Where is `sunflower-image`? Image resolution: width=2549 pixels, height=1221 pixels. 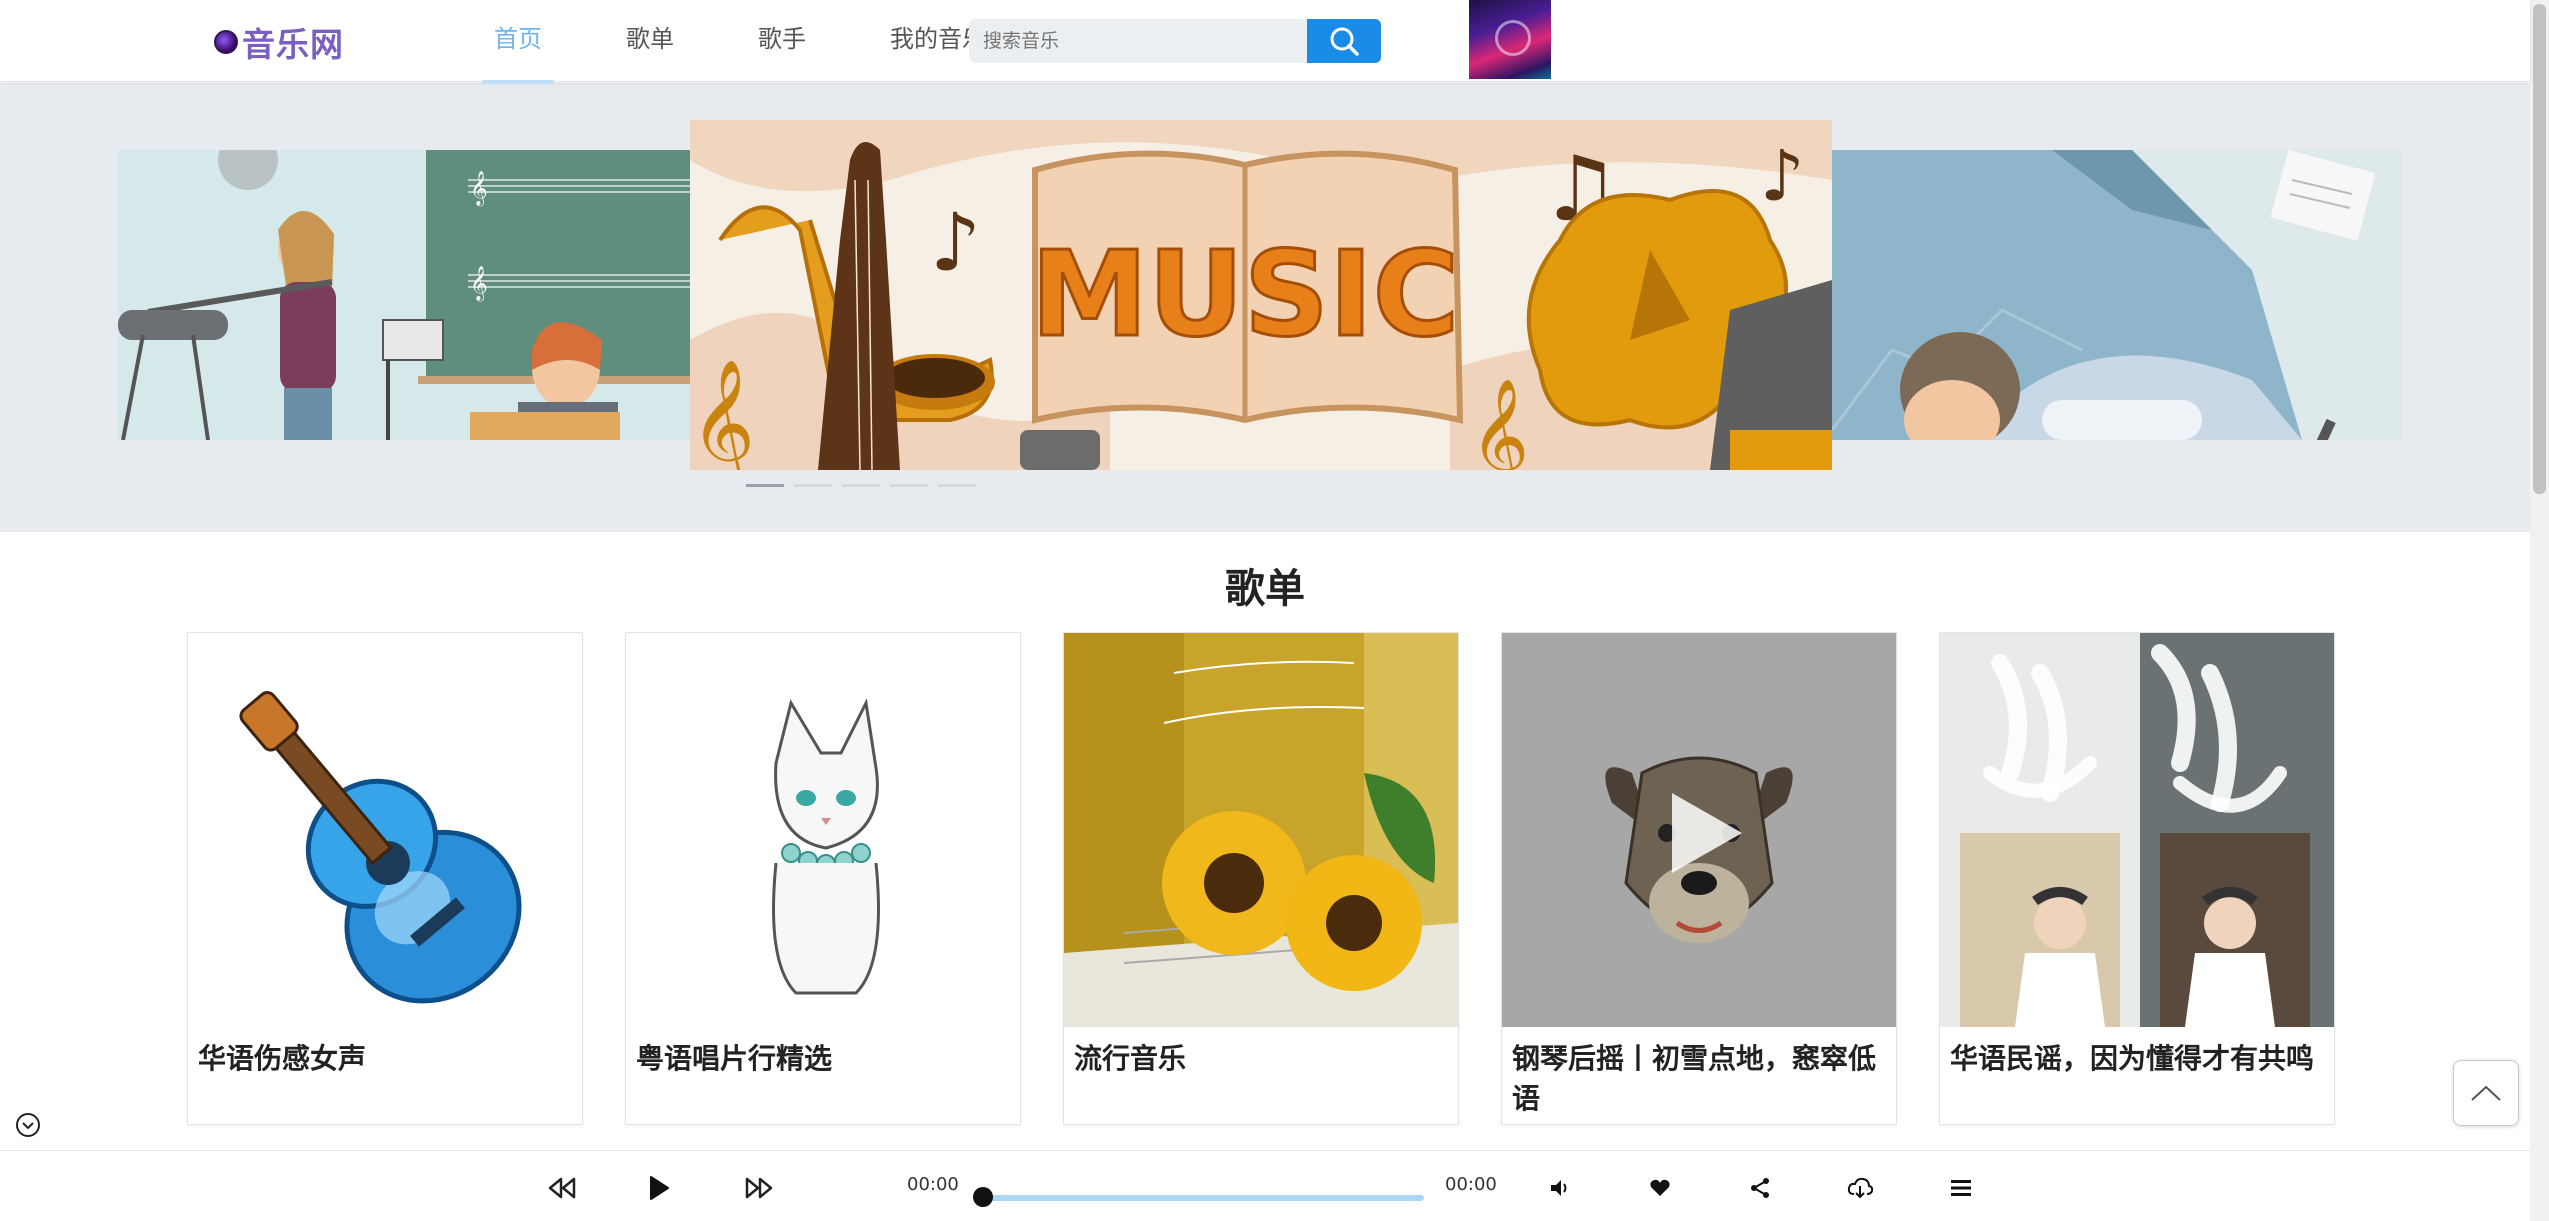
sunflower-image is located at coordinates (1261, 830).